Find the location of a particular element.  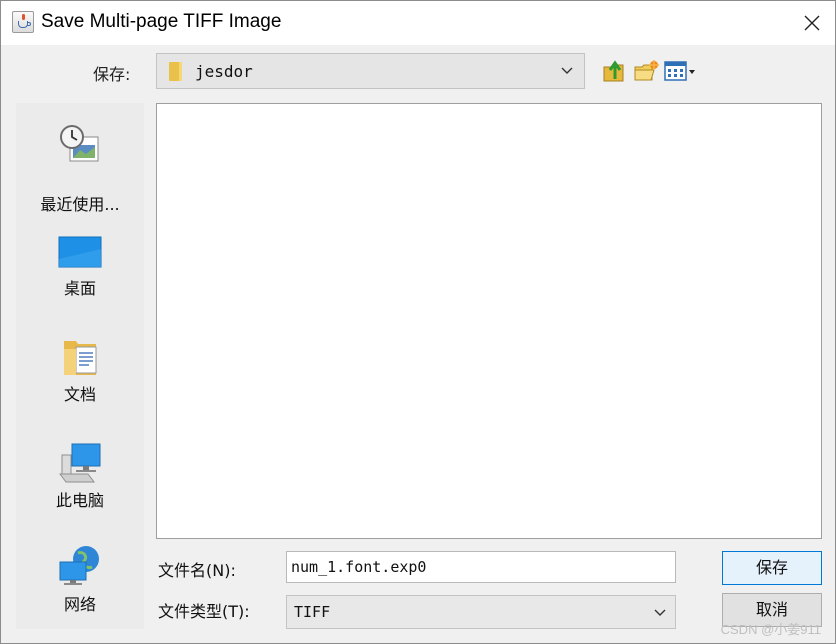

java-cup-icon is located at coordinates (23, 22).